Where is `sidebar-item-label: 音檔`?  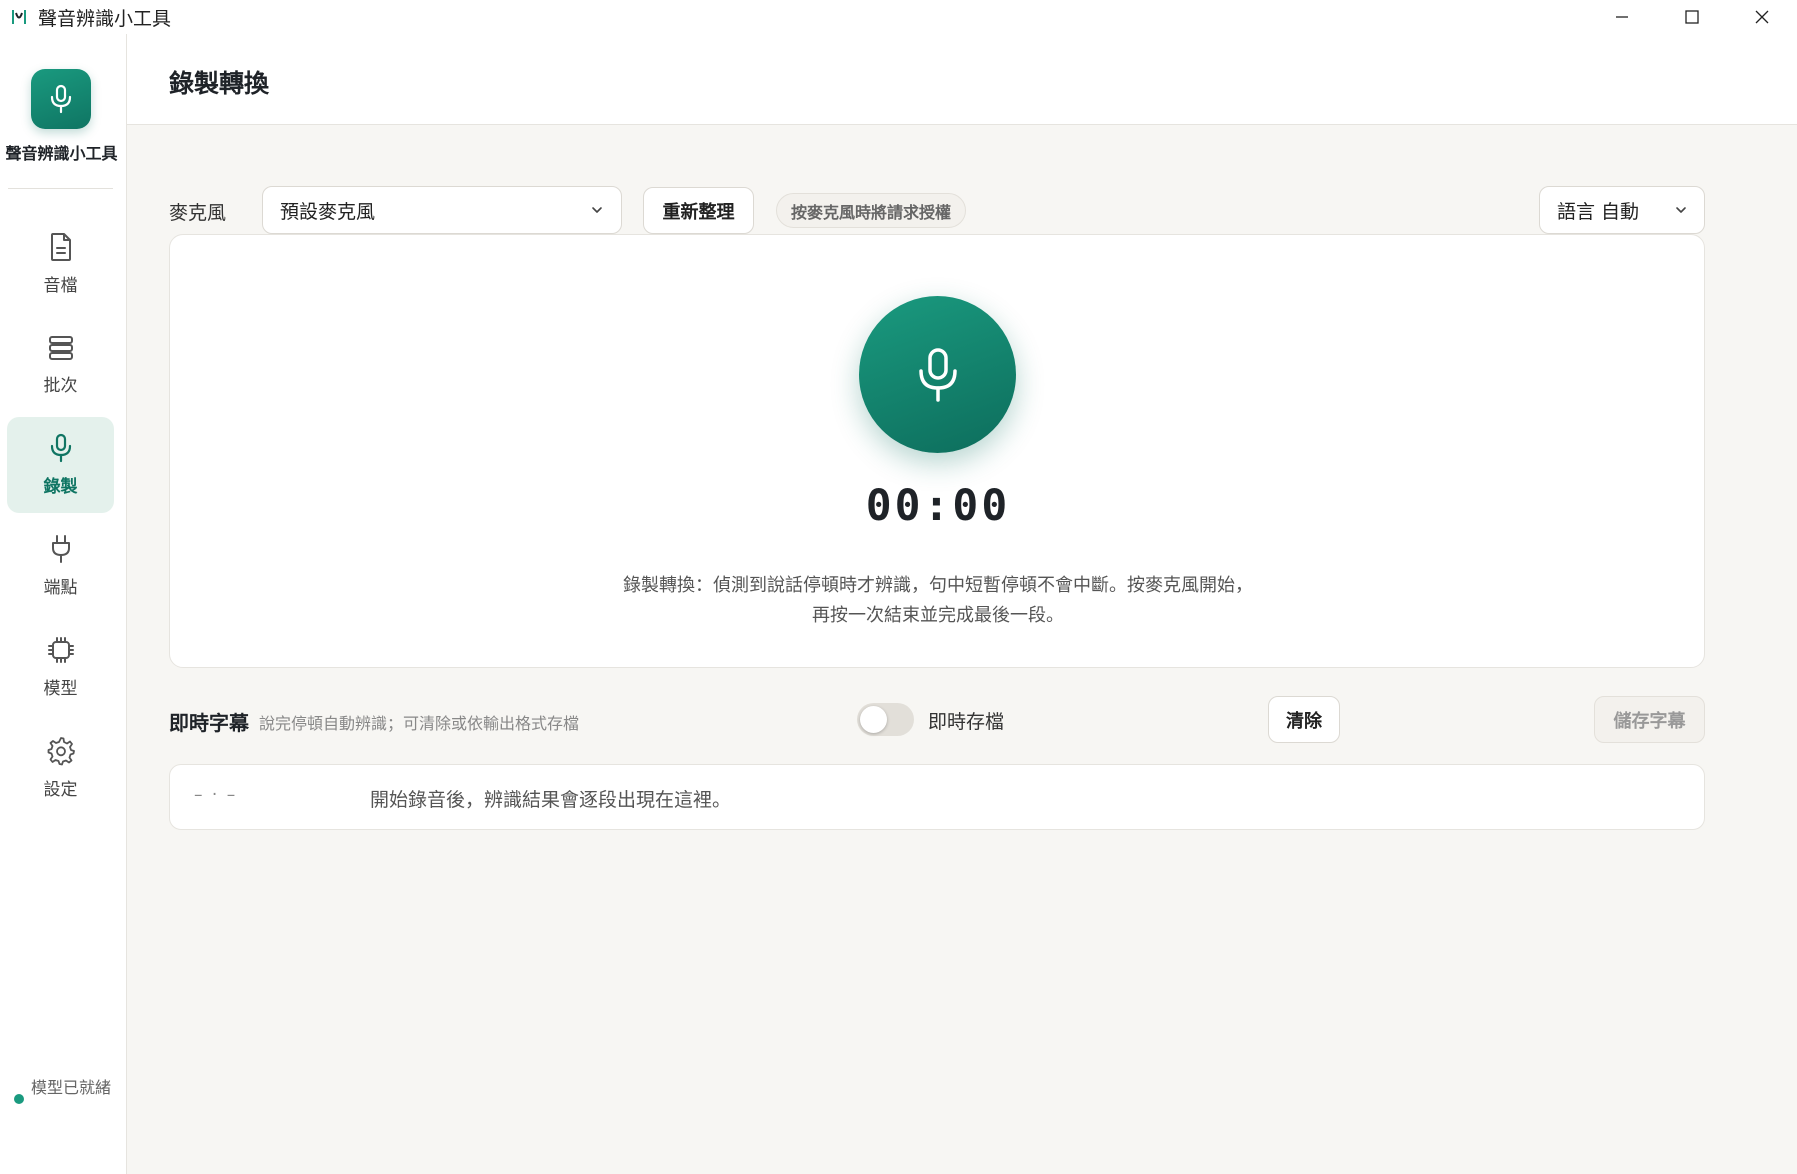
sidebar-item-label: 音檔 is located at coordinates (60, 286).